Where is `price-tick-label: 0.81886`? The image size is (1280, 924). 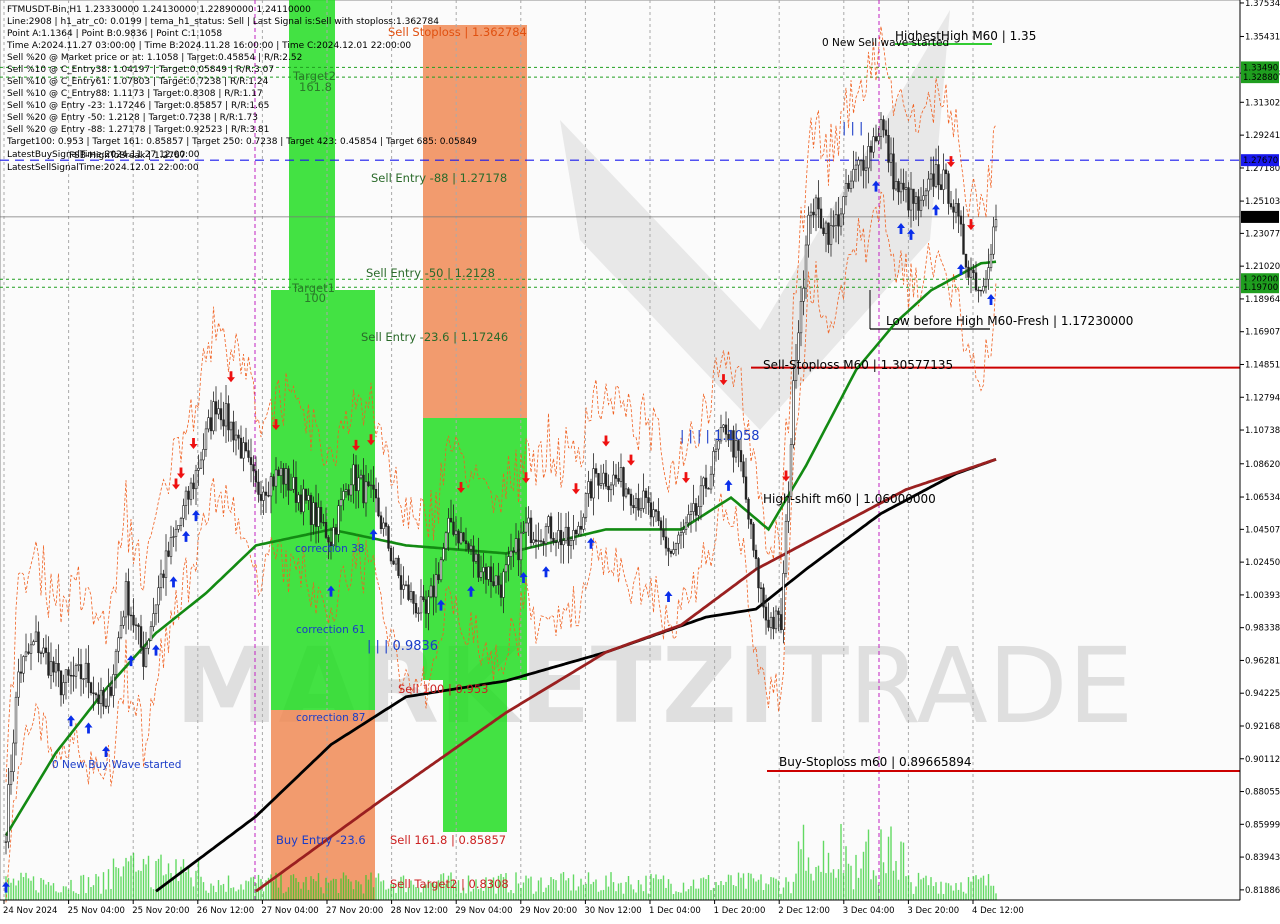 price-tick-label: 0.81886 is located at coordinates (1262, 891).